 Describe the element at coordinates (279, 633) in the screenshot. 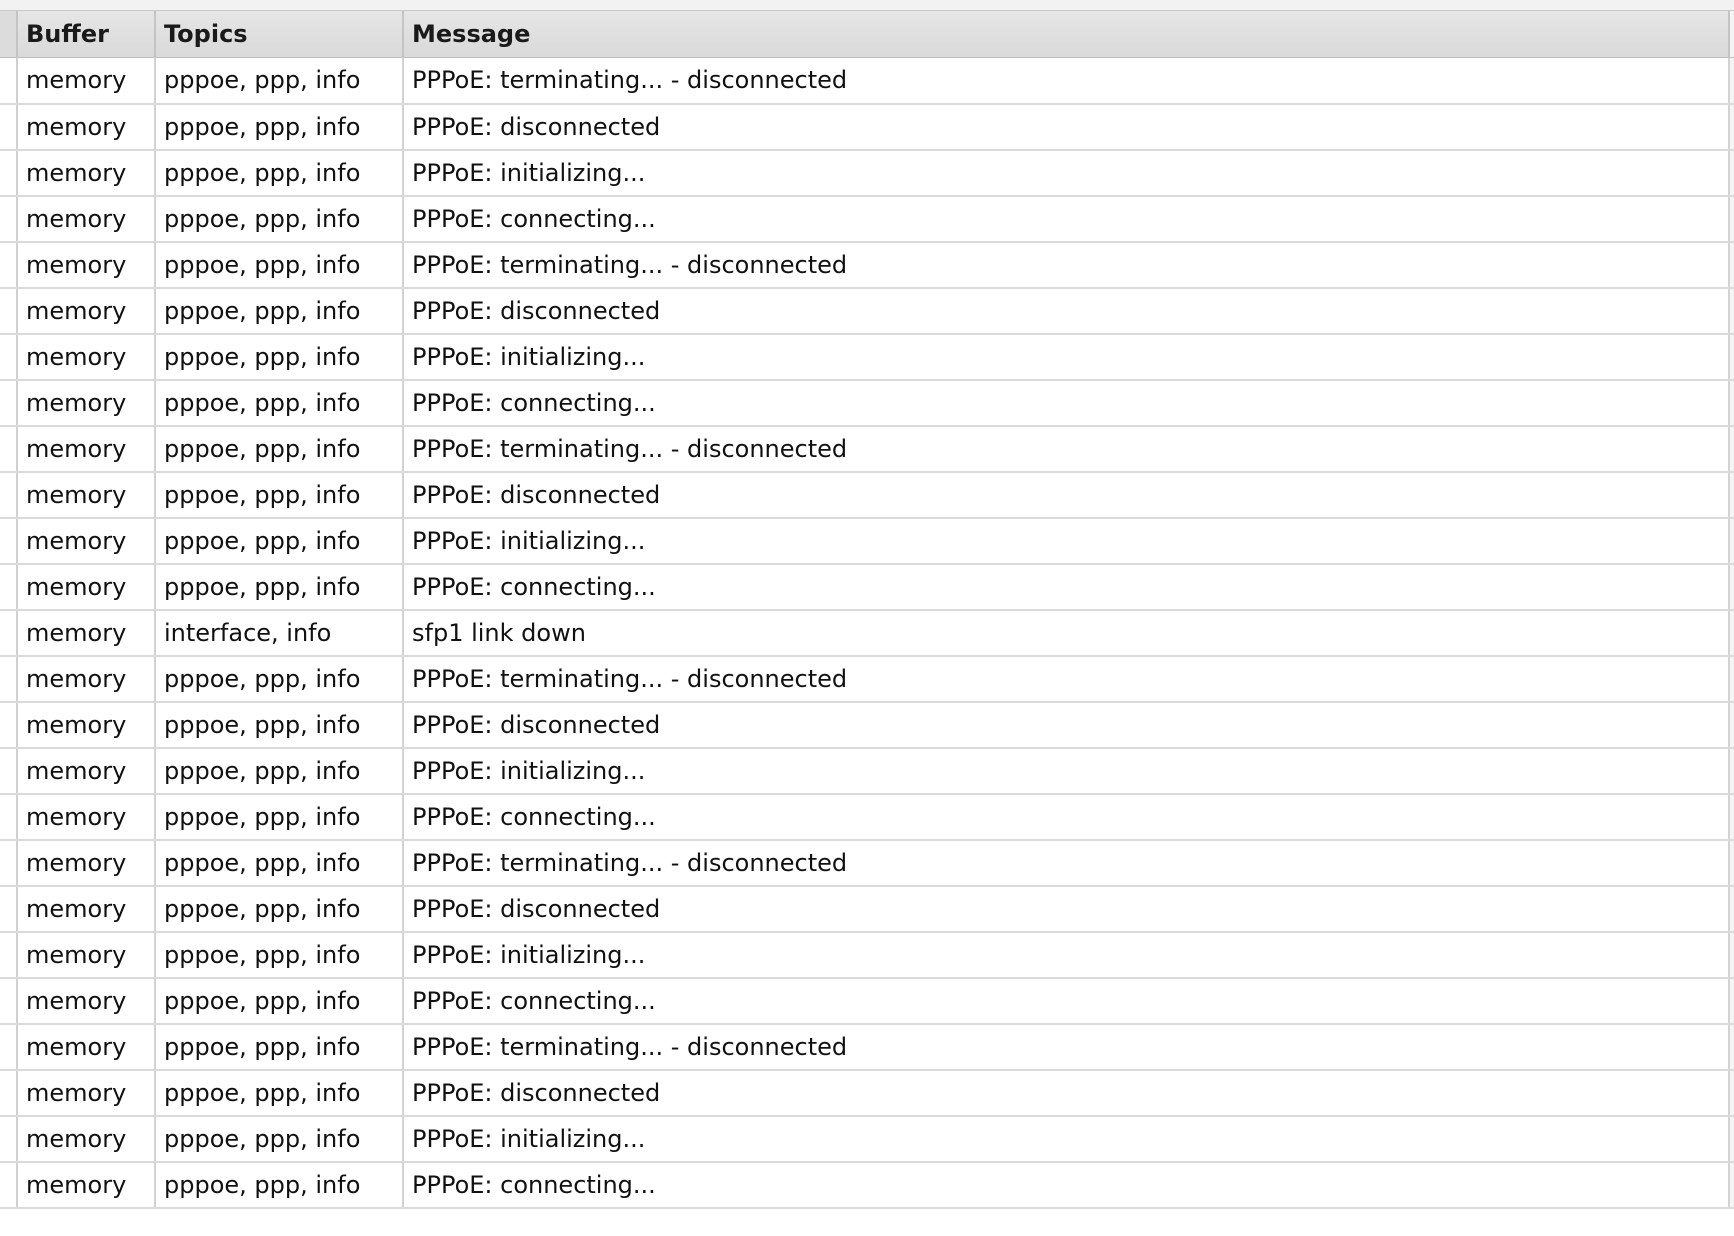

I see `topics-cell: interface, info` at that location.